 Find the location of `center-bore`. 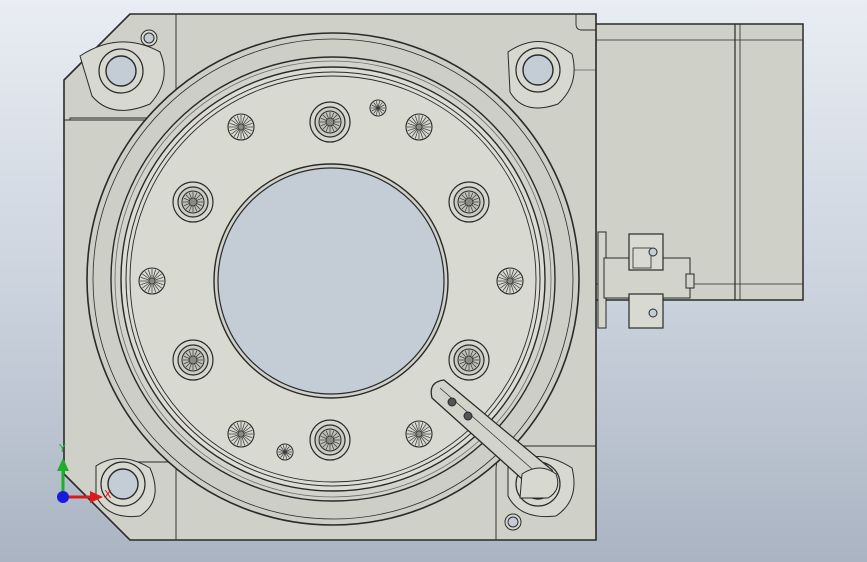

center-bore is located at coordinates (331, 281).